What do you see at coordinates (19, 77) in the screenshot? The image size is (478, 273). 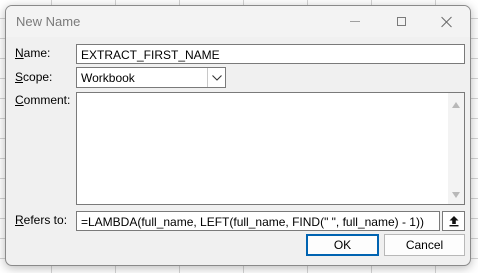 I see `scope-label-mnemonic: S` at bounding box center [19, 77].